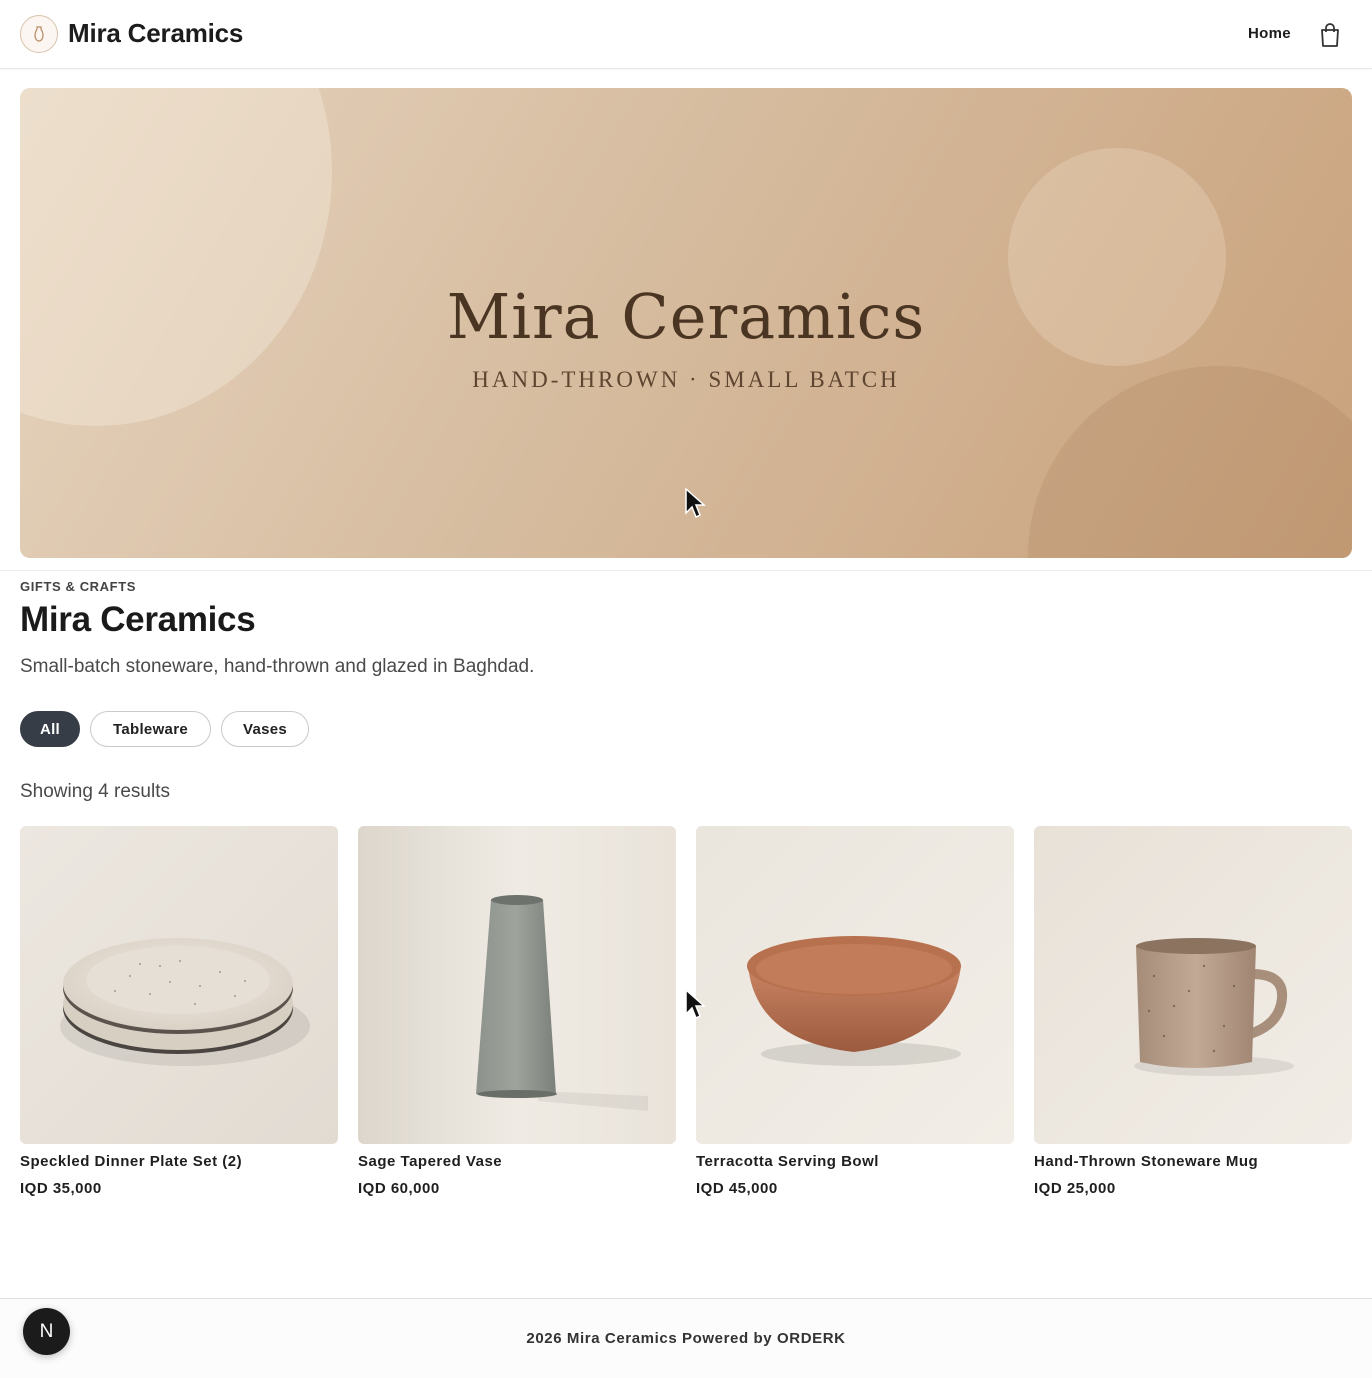 The image size is (1372, 1378). Describe the element at coordinates (179, 985) in the screenshot. I see `product-image-plates` at that location.